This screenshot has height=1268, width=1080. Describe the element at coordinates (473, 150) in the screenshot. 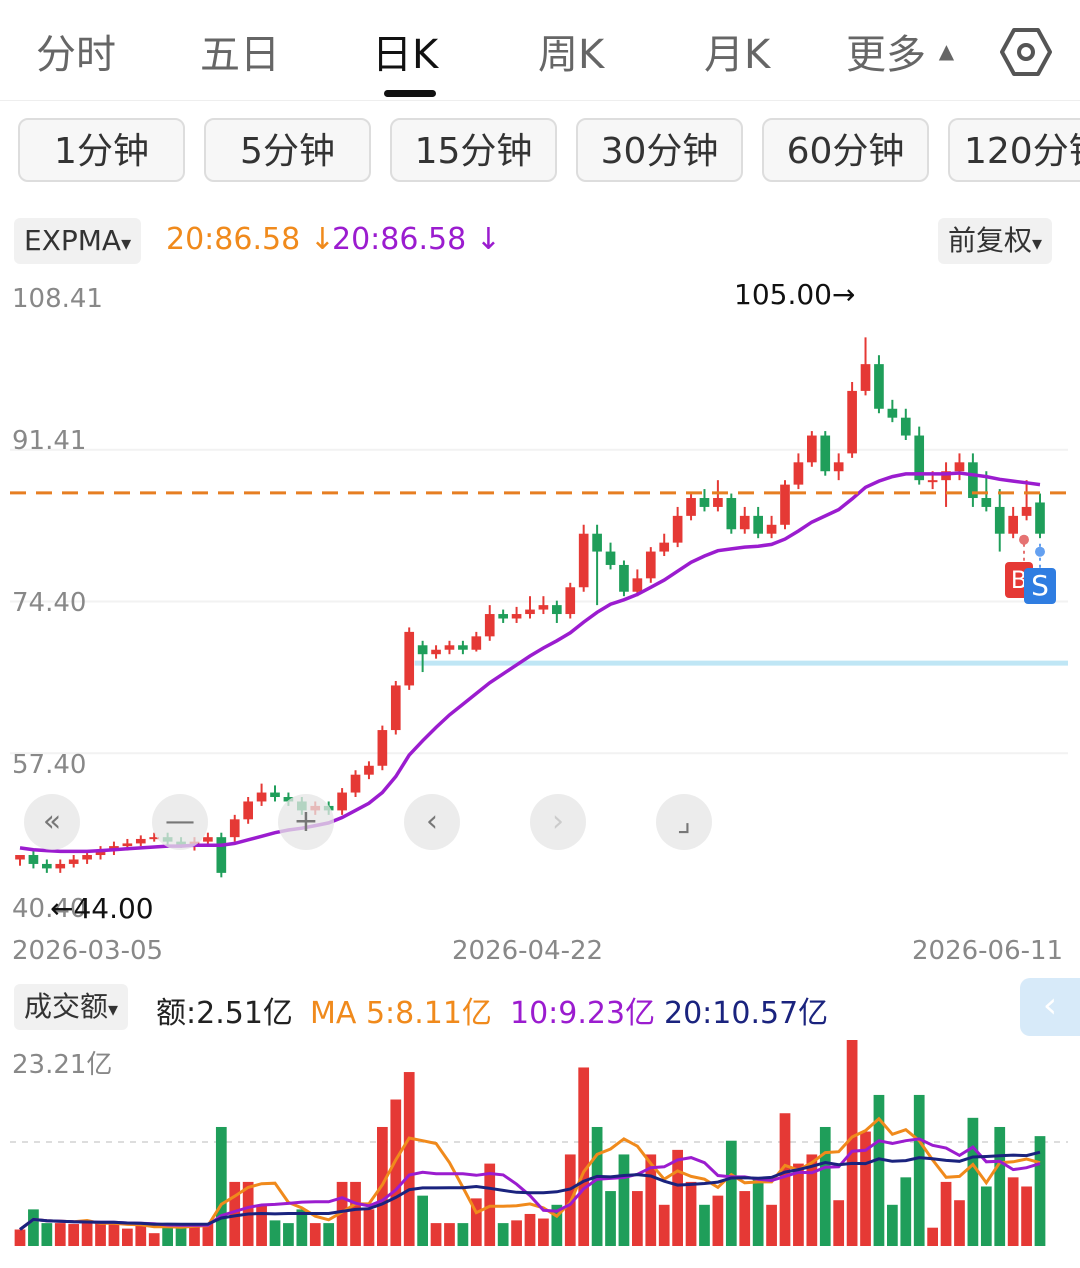

I see `interval-15min: 15分钟` at that location.